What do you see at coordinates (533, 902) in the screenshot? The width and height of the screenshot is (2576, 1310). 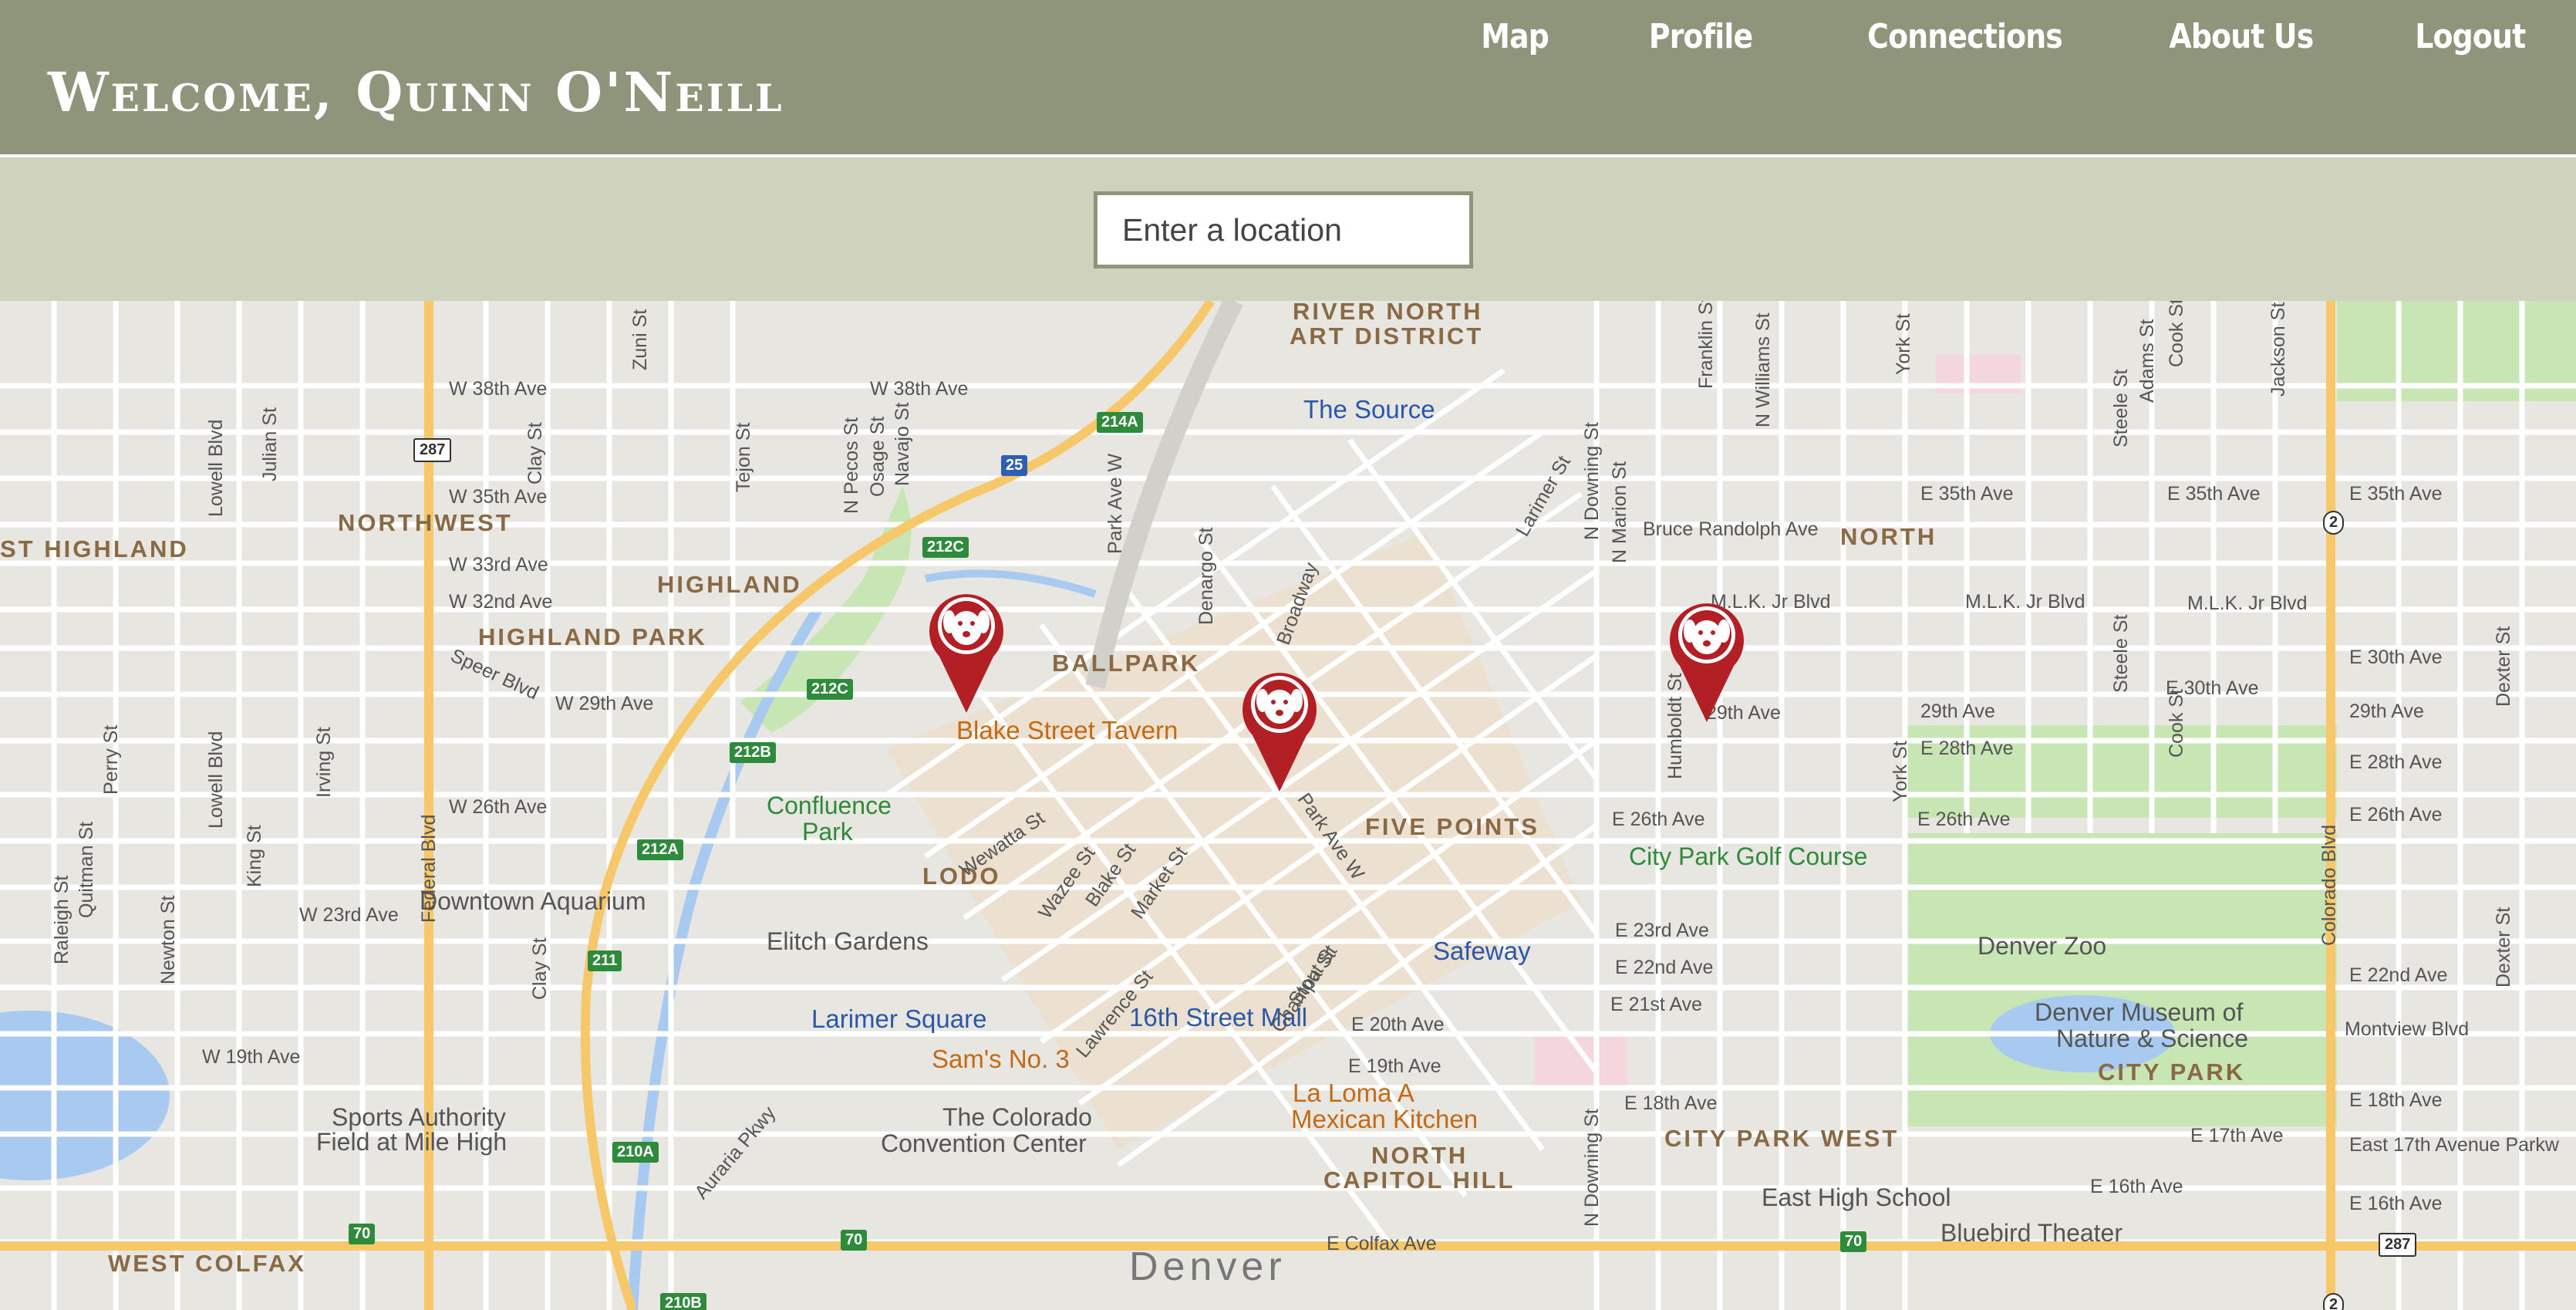 I see `poi-label: Downtown Aquarium` at bounding box center [533, 902].